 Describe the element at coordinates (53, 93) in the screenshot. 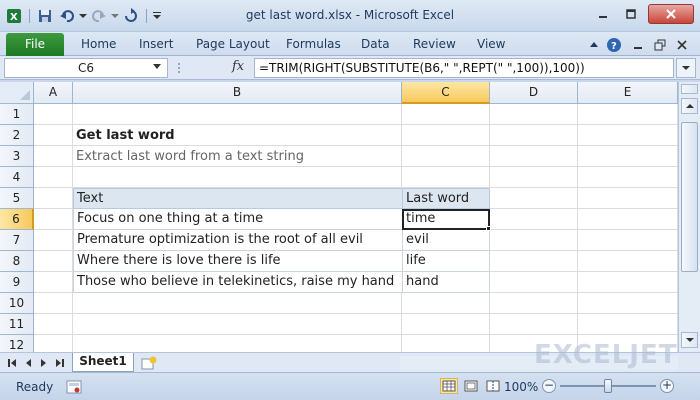

I see `column-header-a: A` at that location.